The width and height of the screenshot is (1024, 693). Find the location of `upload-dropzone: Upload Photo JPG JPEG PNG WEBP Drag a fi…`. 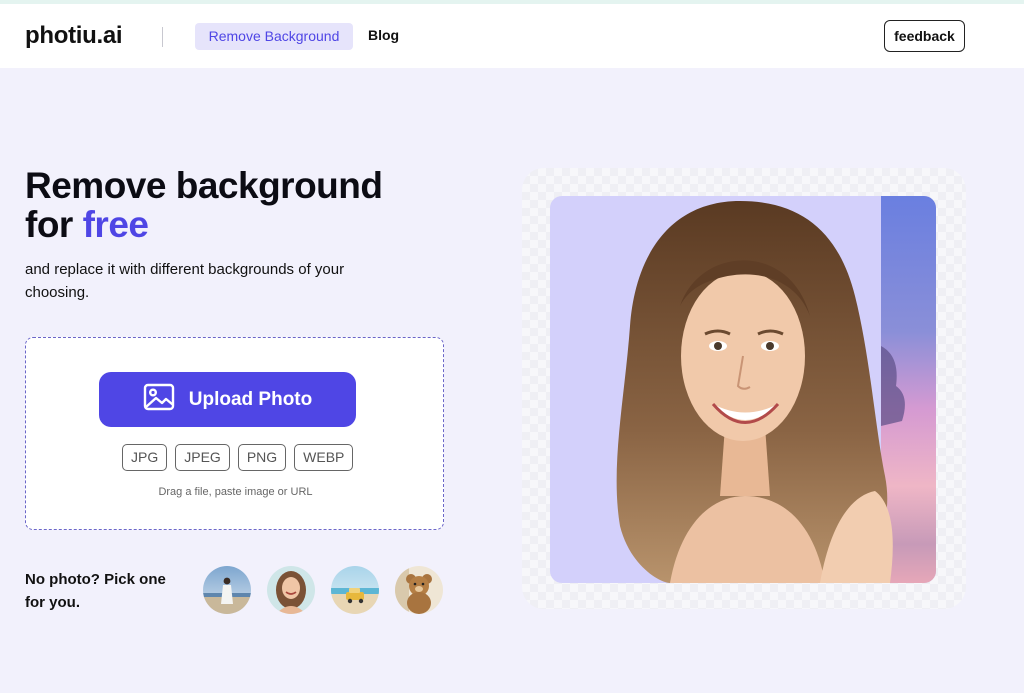

upload-dropzone: Upload Photo JPG JPEG PNG WEBP Drag a fi… is located at coordinates (234, 433).